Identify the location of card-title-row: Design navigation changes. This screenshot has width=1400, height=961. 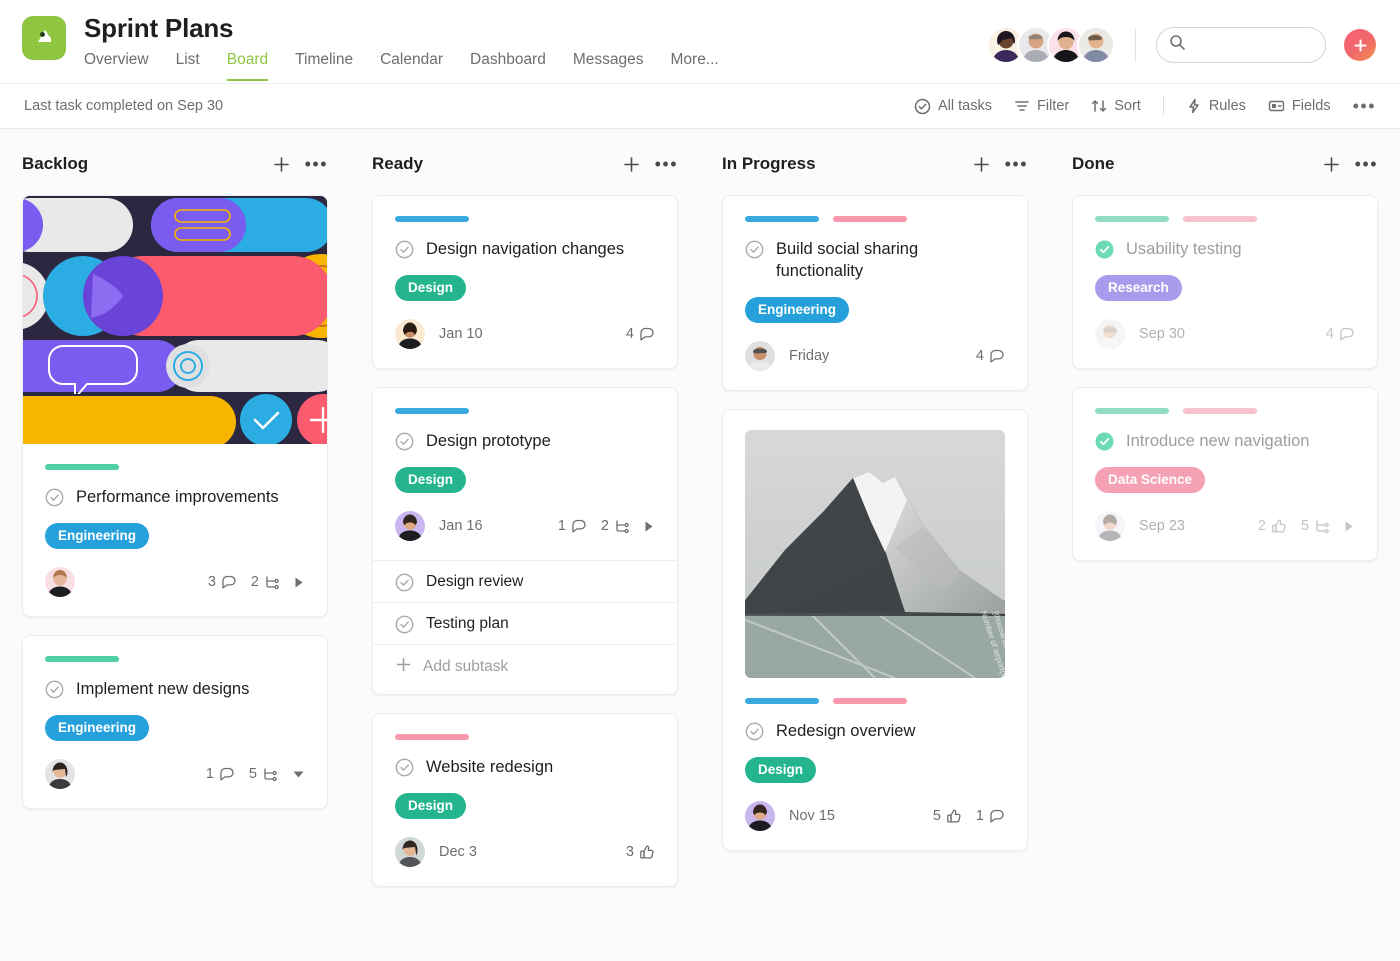
(525, 249).